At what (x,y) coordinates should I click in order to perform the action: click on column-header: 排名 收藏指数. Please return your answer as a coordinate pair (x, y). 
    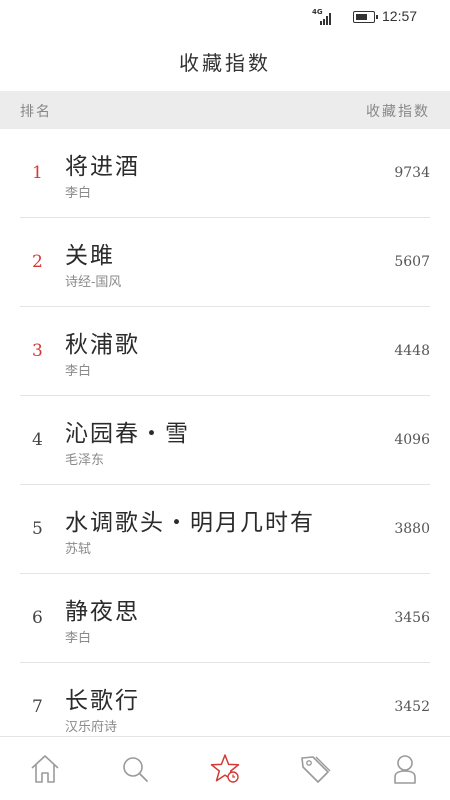
    Looking at the image, I should click on (225, 110).